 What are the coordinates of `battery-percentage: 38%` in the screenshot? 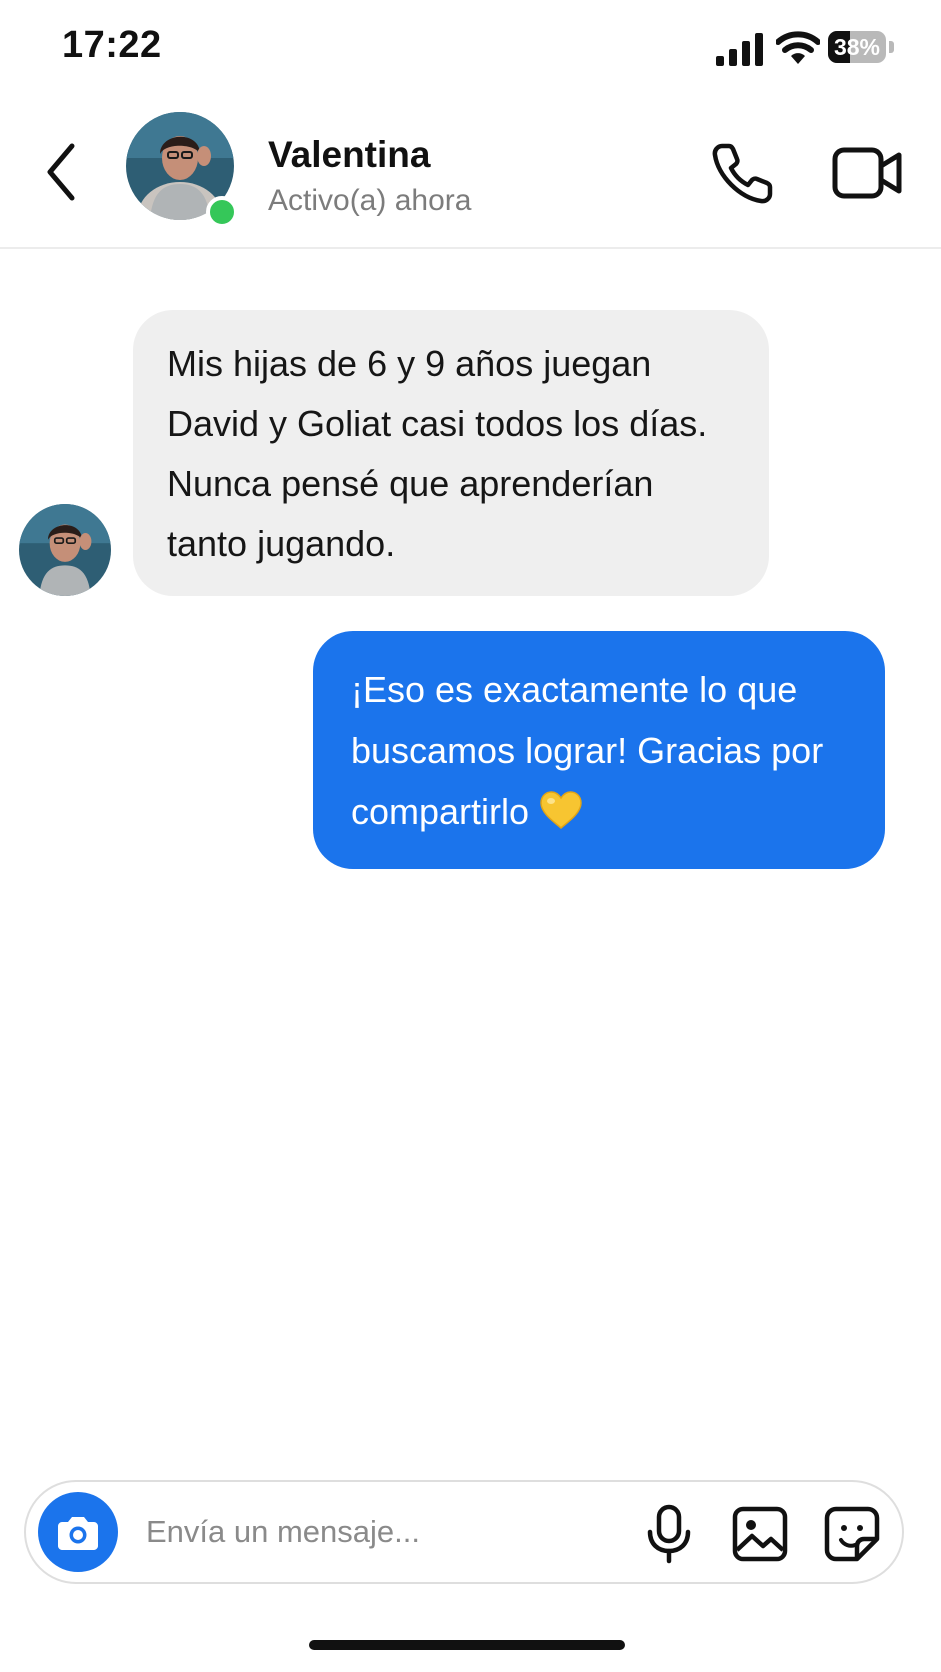 It's located at (857, 47).